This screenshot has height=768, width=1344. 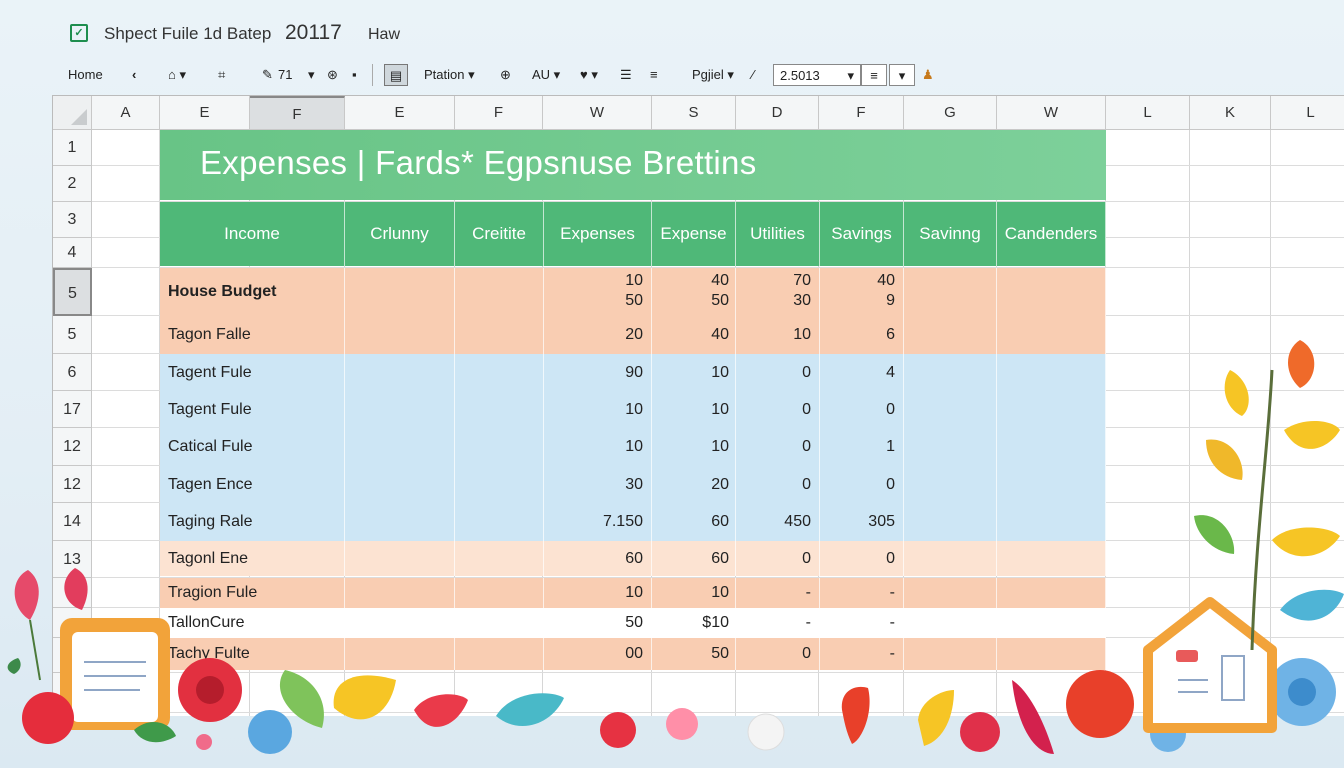 What do you see at coordinates (708, 74) in the screenshot?
I see `page-dropdown-label: Pgjiel` at bounding box center [708, 74].